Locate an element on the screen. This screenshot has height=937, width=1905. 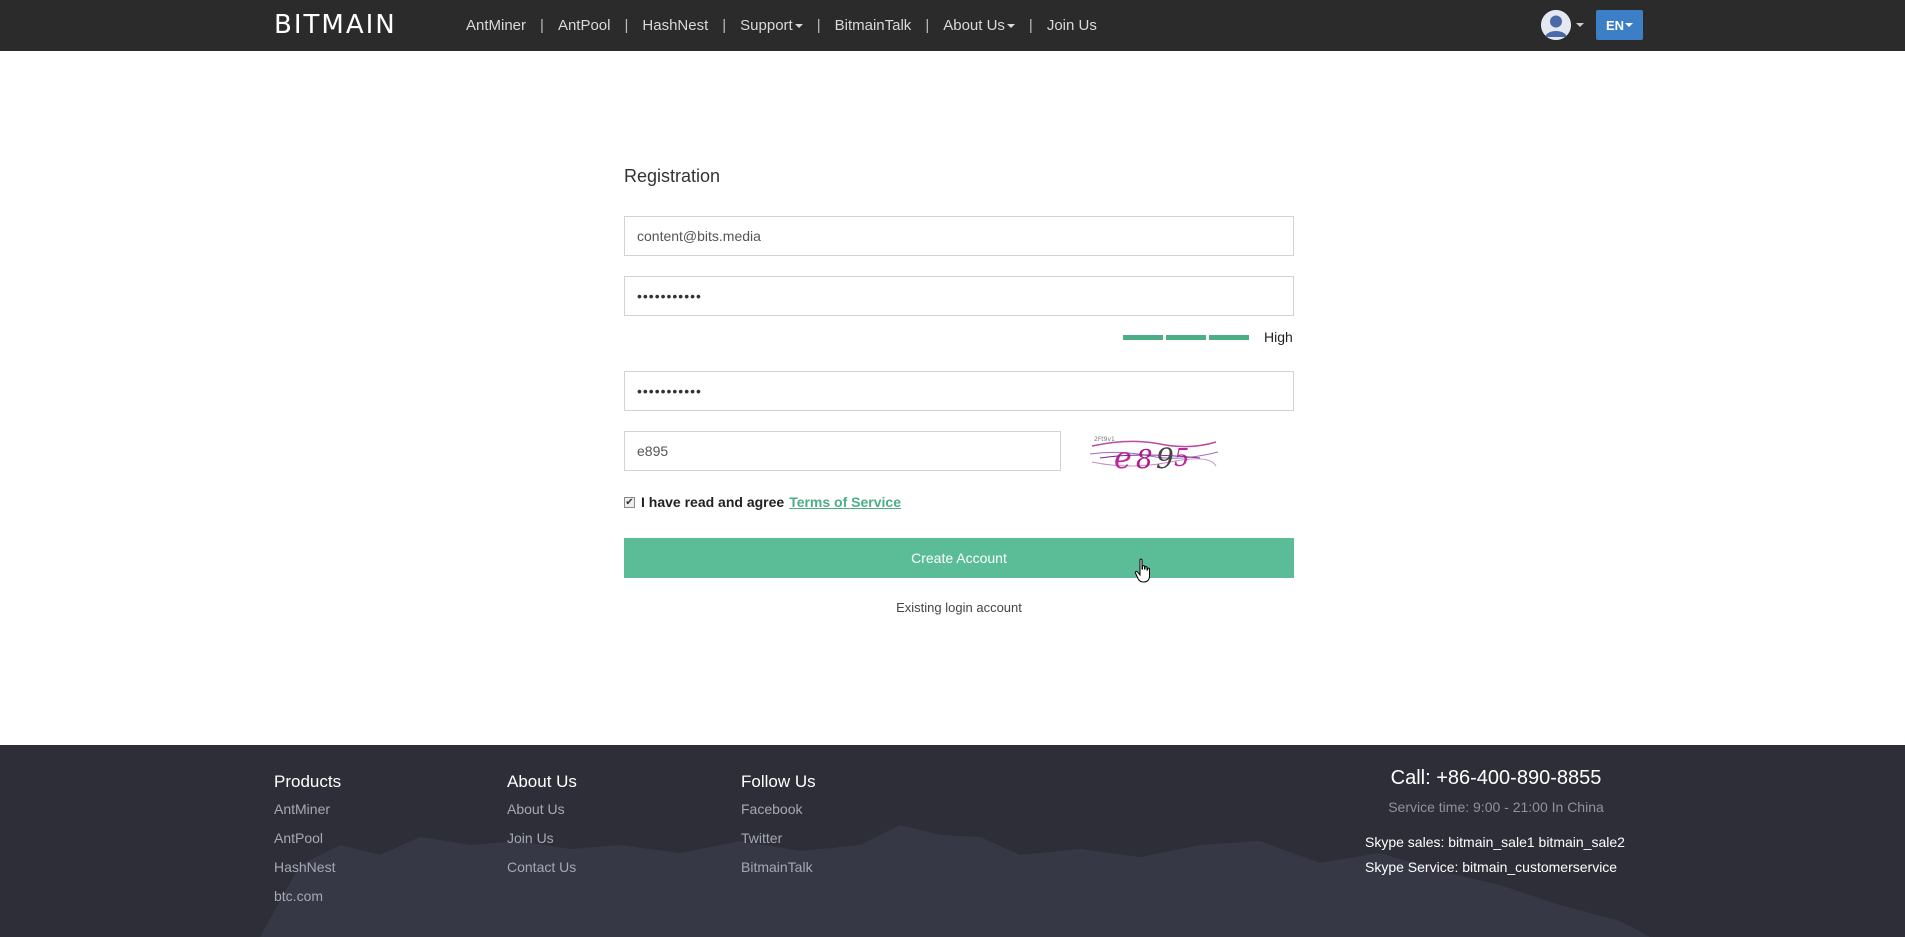
agree-text: I have read and agree is located at coordinates (713, 502).